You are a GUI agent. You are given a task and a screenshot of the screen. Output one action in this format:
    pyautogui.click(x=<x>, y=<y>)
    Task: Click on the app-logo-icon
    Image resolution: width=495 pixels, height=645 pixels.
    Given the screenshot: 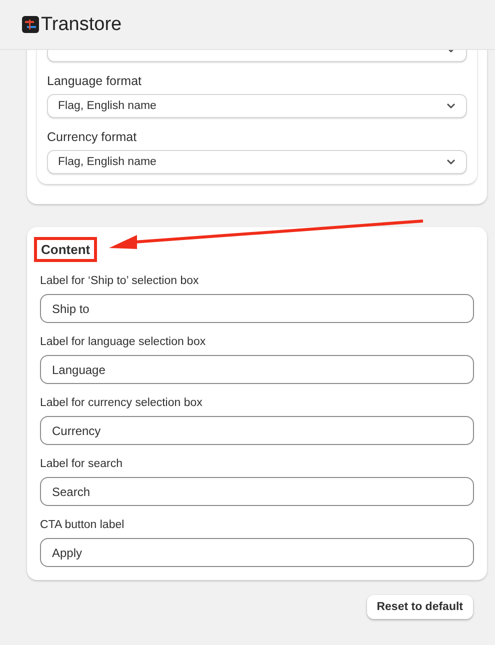 What is the action you would take?
    pyautogui.click(x=30, y=24)
    